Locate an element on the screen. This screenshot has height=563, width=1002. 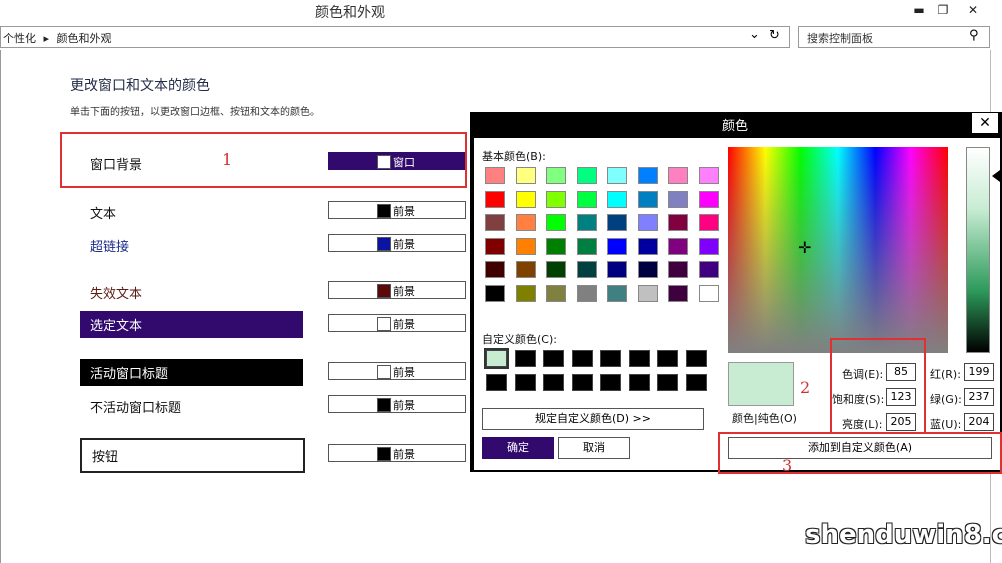
breadcrumb: 个性化 ▸ 颜色和外观 is located at coordinates (57, 38).